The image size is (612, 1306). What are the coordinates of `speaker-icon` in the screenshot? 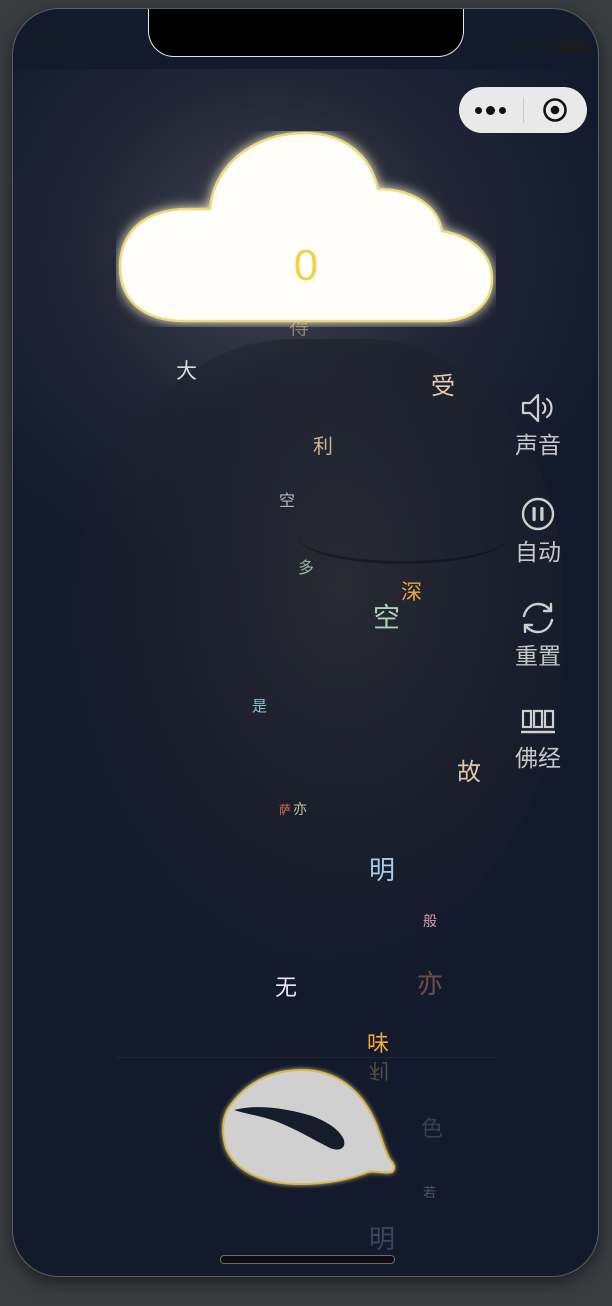 It's located at (537, 408).